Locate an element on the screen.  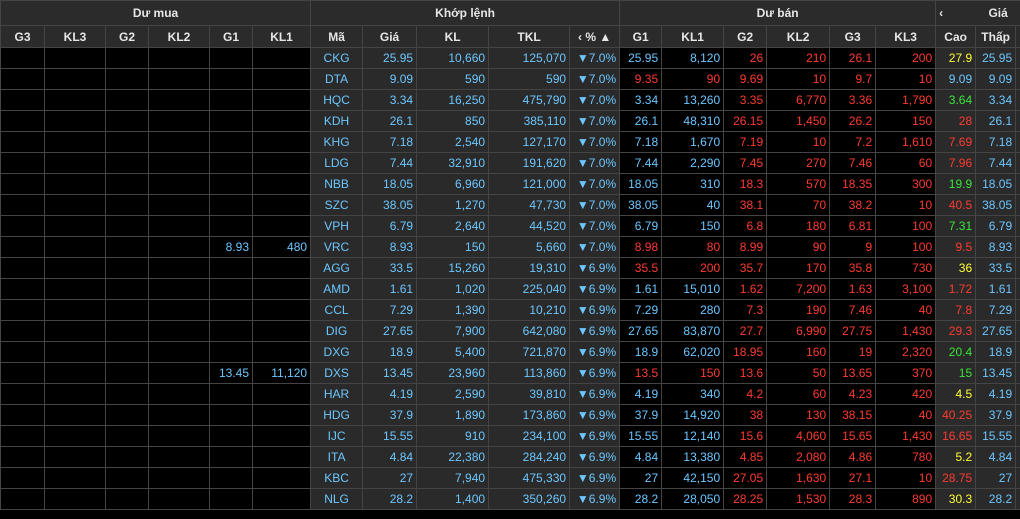
cell-sell-kl1: 40 is located at coordinates (693, 205).